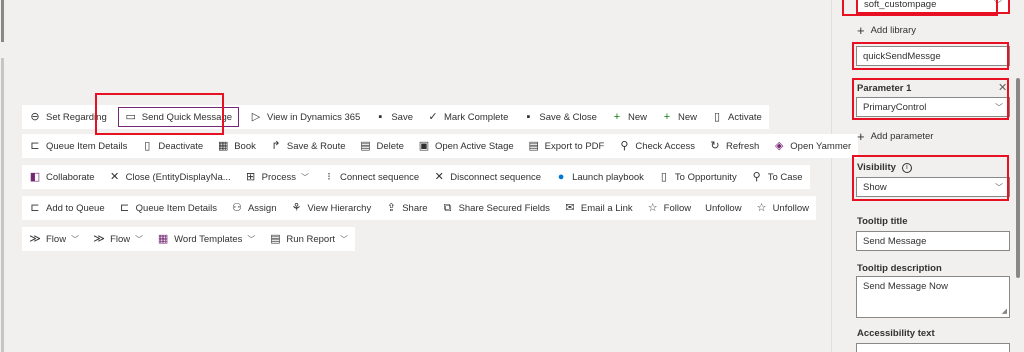 This screenshot has height=352, width=1024. I want to click on view-in-dynamics-button: ▷ View in Dynamics 365, so click(305, 117).